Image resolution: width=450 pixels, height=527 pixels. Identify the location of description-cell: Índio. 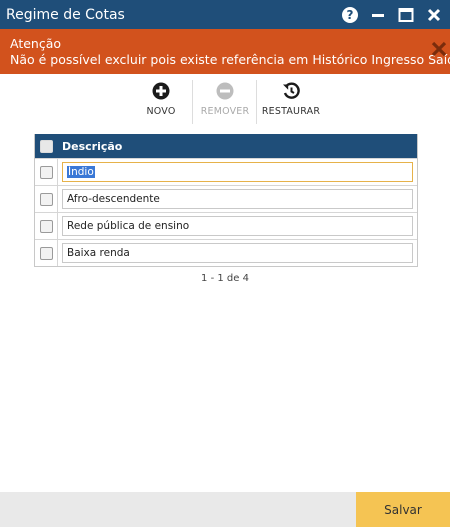
(237, 172).